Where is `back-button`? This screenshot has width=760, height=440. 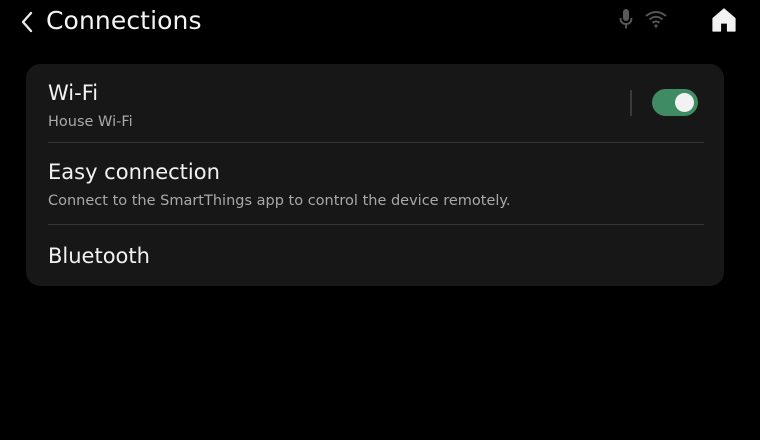 back-button is located at coordinates (27, 22).